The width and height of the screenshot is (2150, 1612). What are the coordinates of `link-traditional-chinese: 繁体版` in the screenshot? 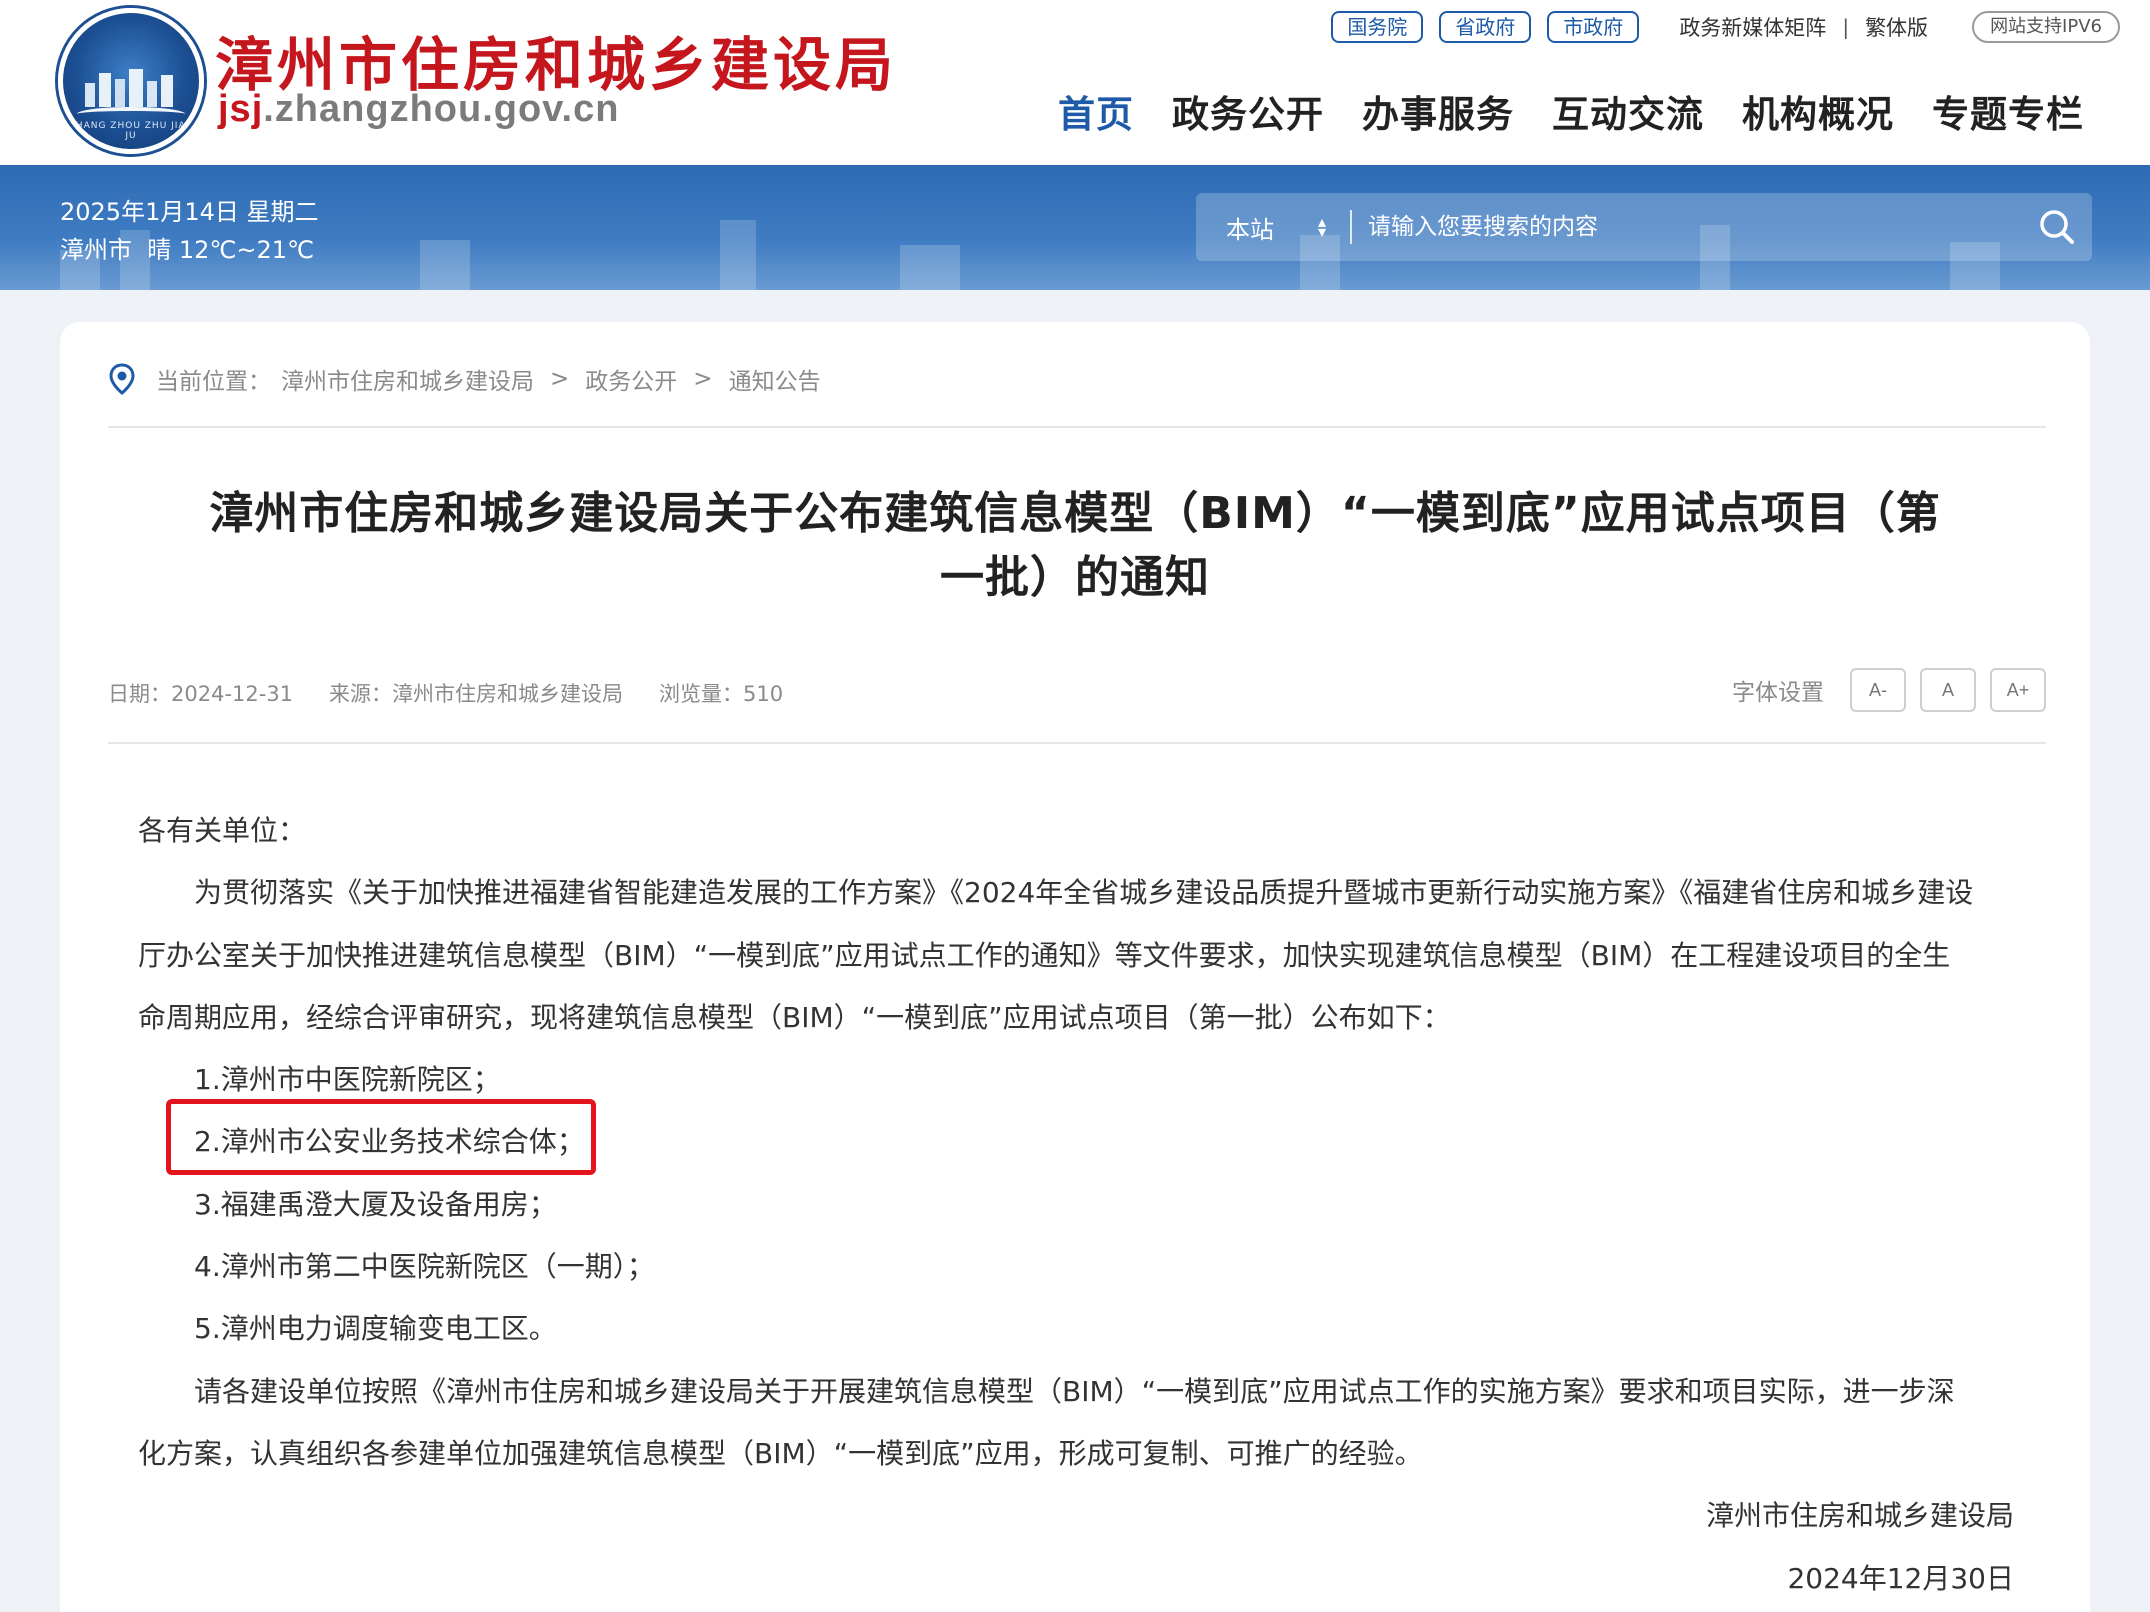 It's located at (1896, 27).